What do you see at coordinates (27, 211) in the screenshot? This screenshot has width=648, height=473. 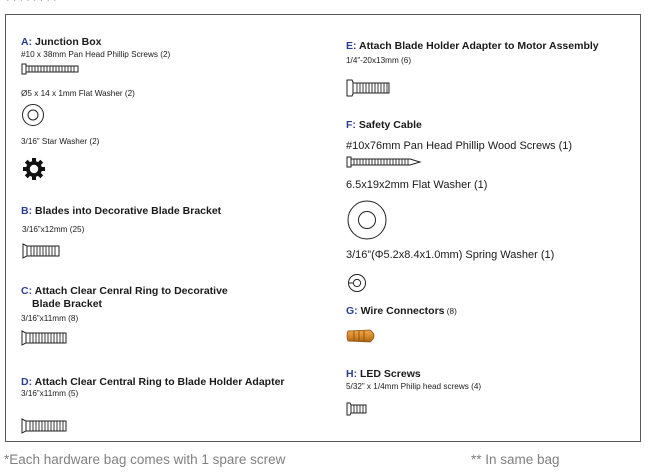 I see `section-b-letter: B:` at bounding box center [27, 211].